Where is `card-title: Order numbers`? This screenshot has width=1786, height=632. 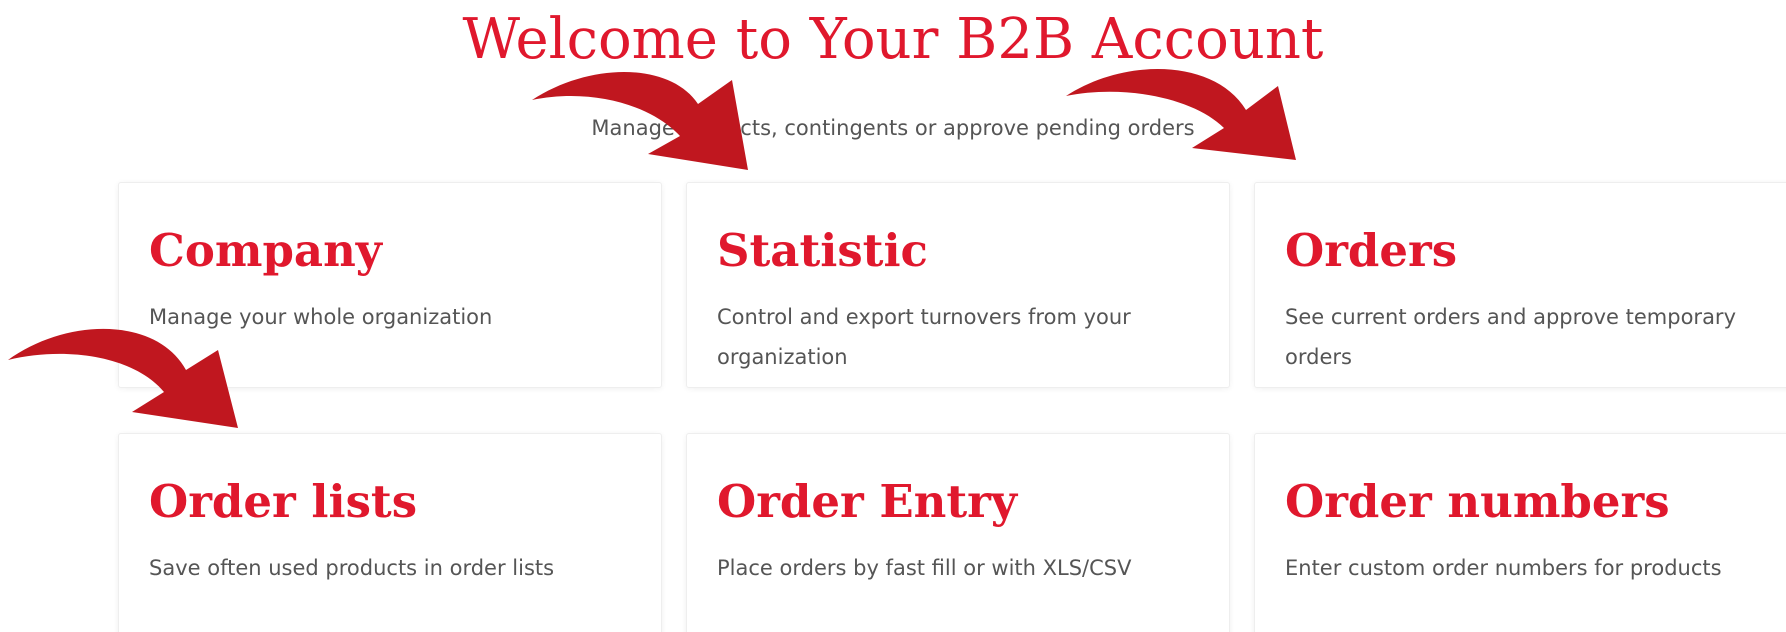
card-title: Order numbers is located at coordinates (1477, 501).